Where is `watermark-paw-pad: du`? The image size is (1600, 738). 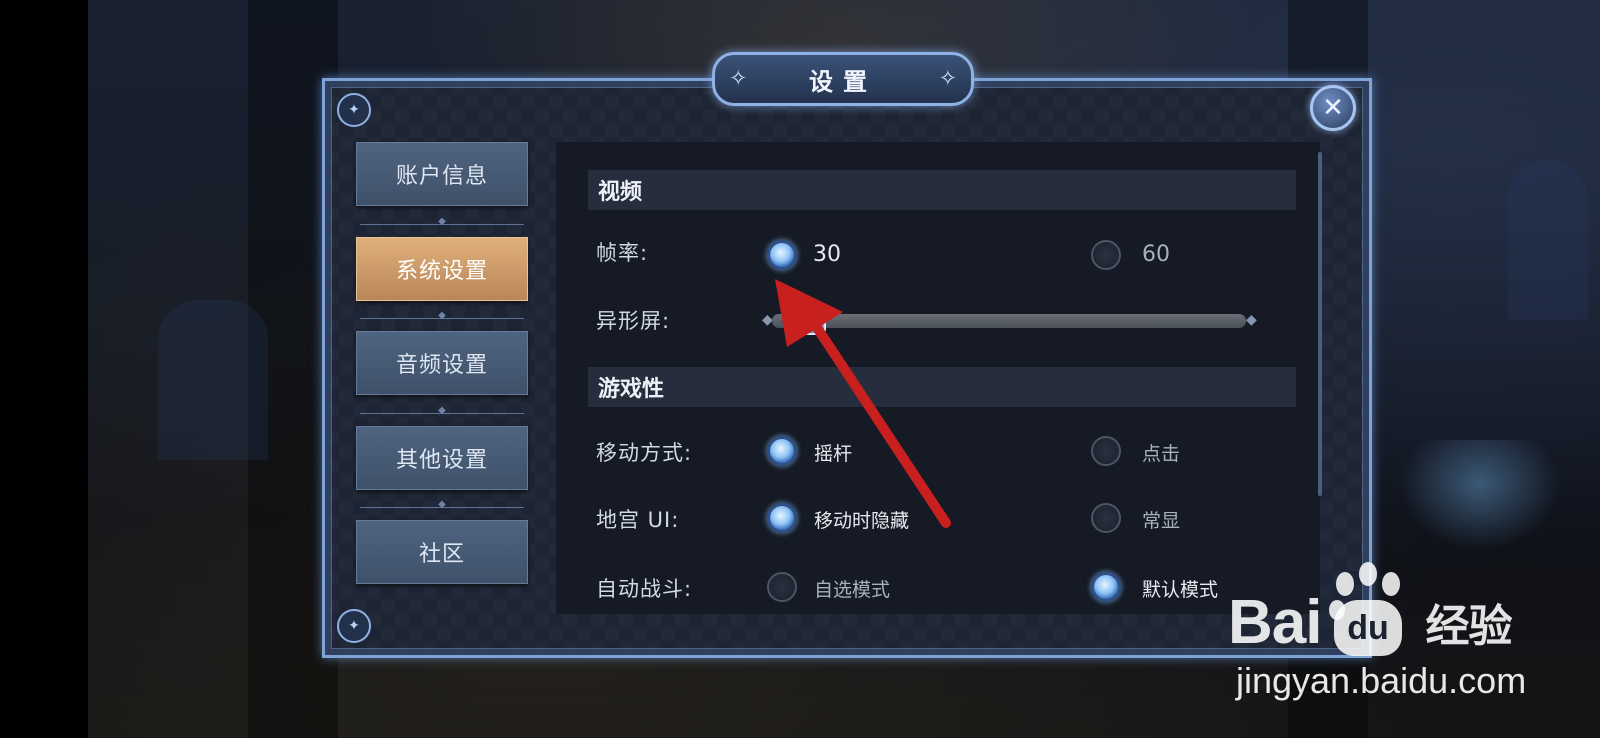
watermark-paw-pad: du is located at coordinates (1368, 628).